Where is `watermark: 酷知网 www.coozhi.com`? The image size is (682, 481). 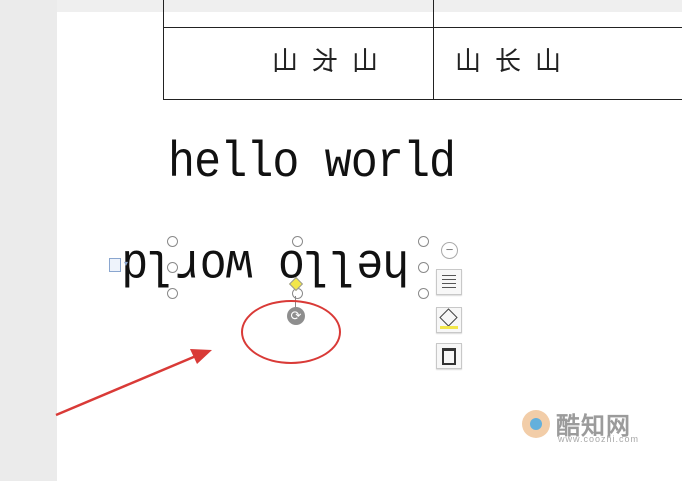
watermark: 酷知网 www.coozhi.com is located at coordinates (583, 425).